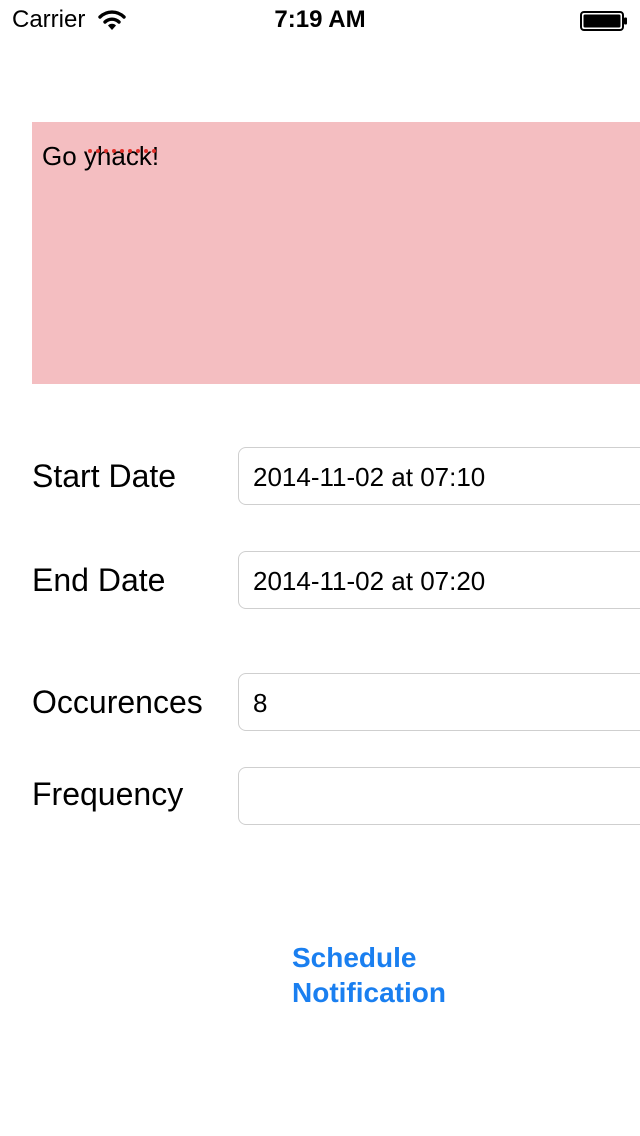 Image resolution: width=640 pixels, height=1136 pixels. Describe the element at coordinates (369, 477) in the screenshot. I see `start-date-value: 2014-11-02 at 07:10` at that location.